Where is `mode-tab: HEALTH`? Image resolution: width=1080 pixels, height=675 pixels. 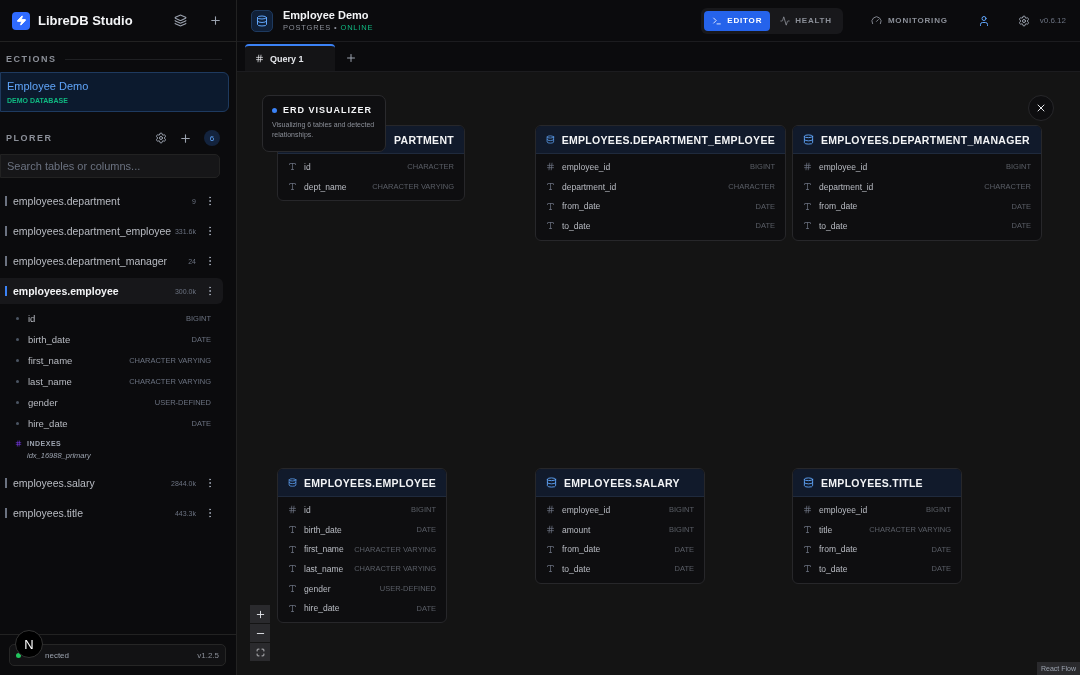
mode-tab: HEALTH is located at coordinates (806, 20).